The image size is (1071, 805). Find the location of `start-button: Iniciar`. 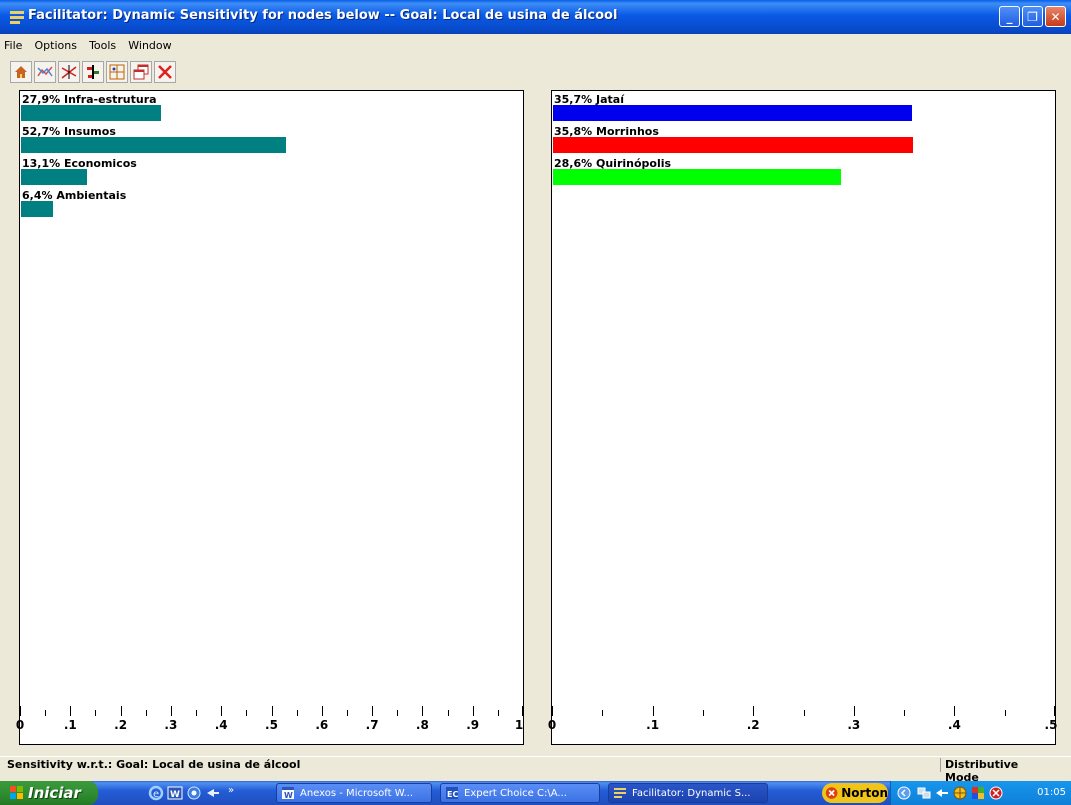

start-button: Iniciar is located at coordinates (49, 793).